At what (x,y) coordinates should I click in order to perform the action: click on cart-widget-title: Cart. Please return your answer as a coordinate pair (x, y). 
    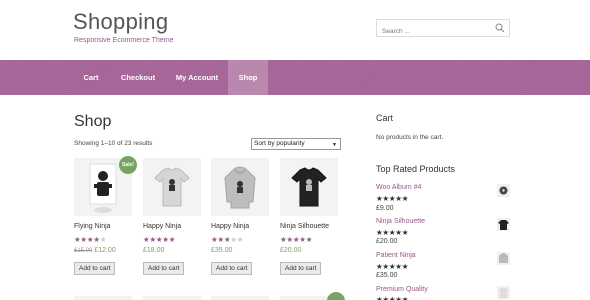
    Looking at the image, I should click on (385, 118).